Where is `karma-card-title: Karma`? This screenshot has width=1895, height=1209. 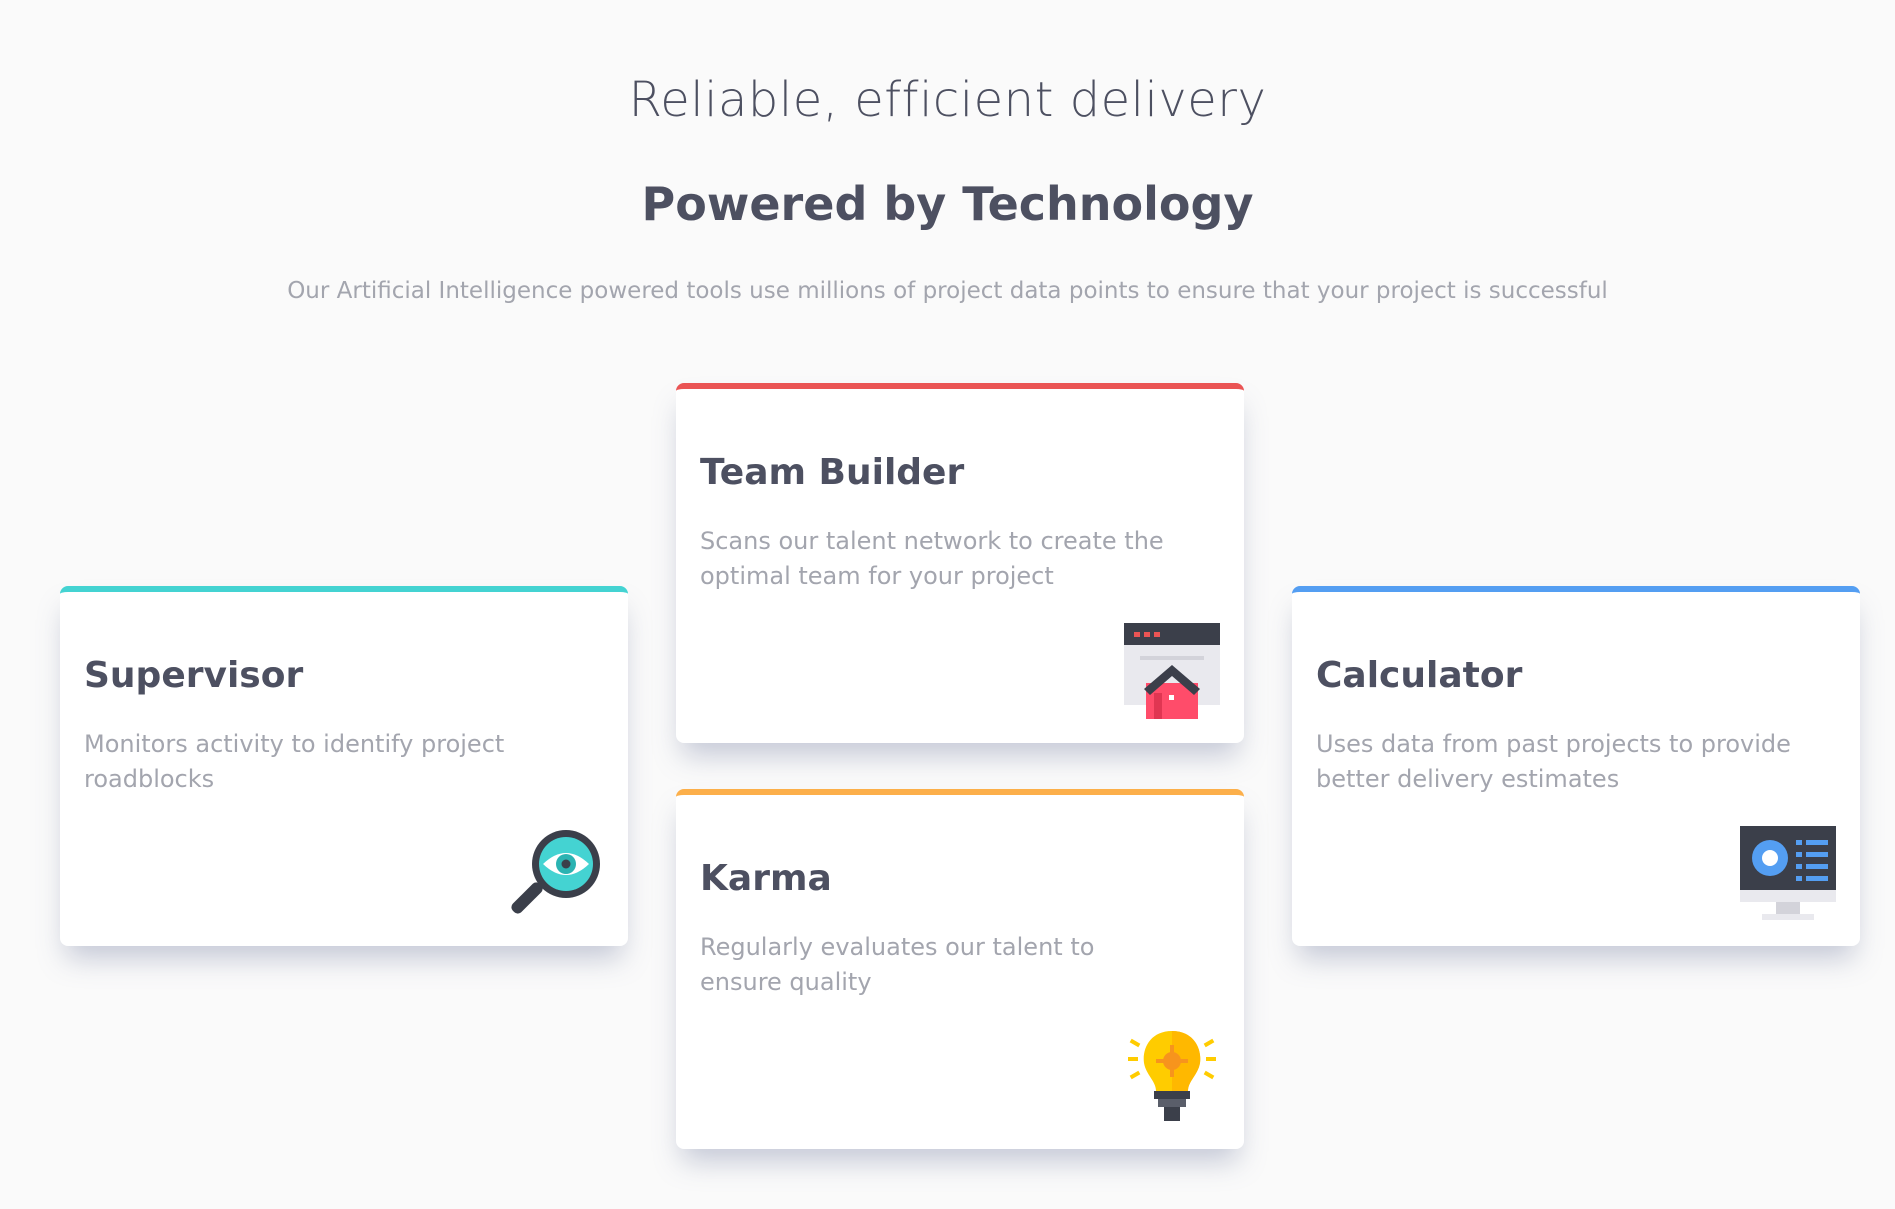
karma-card-title: Karma is located at coordinates (766, 878).